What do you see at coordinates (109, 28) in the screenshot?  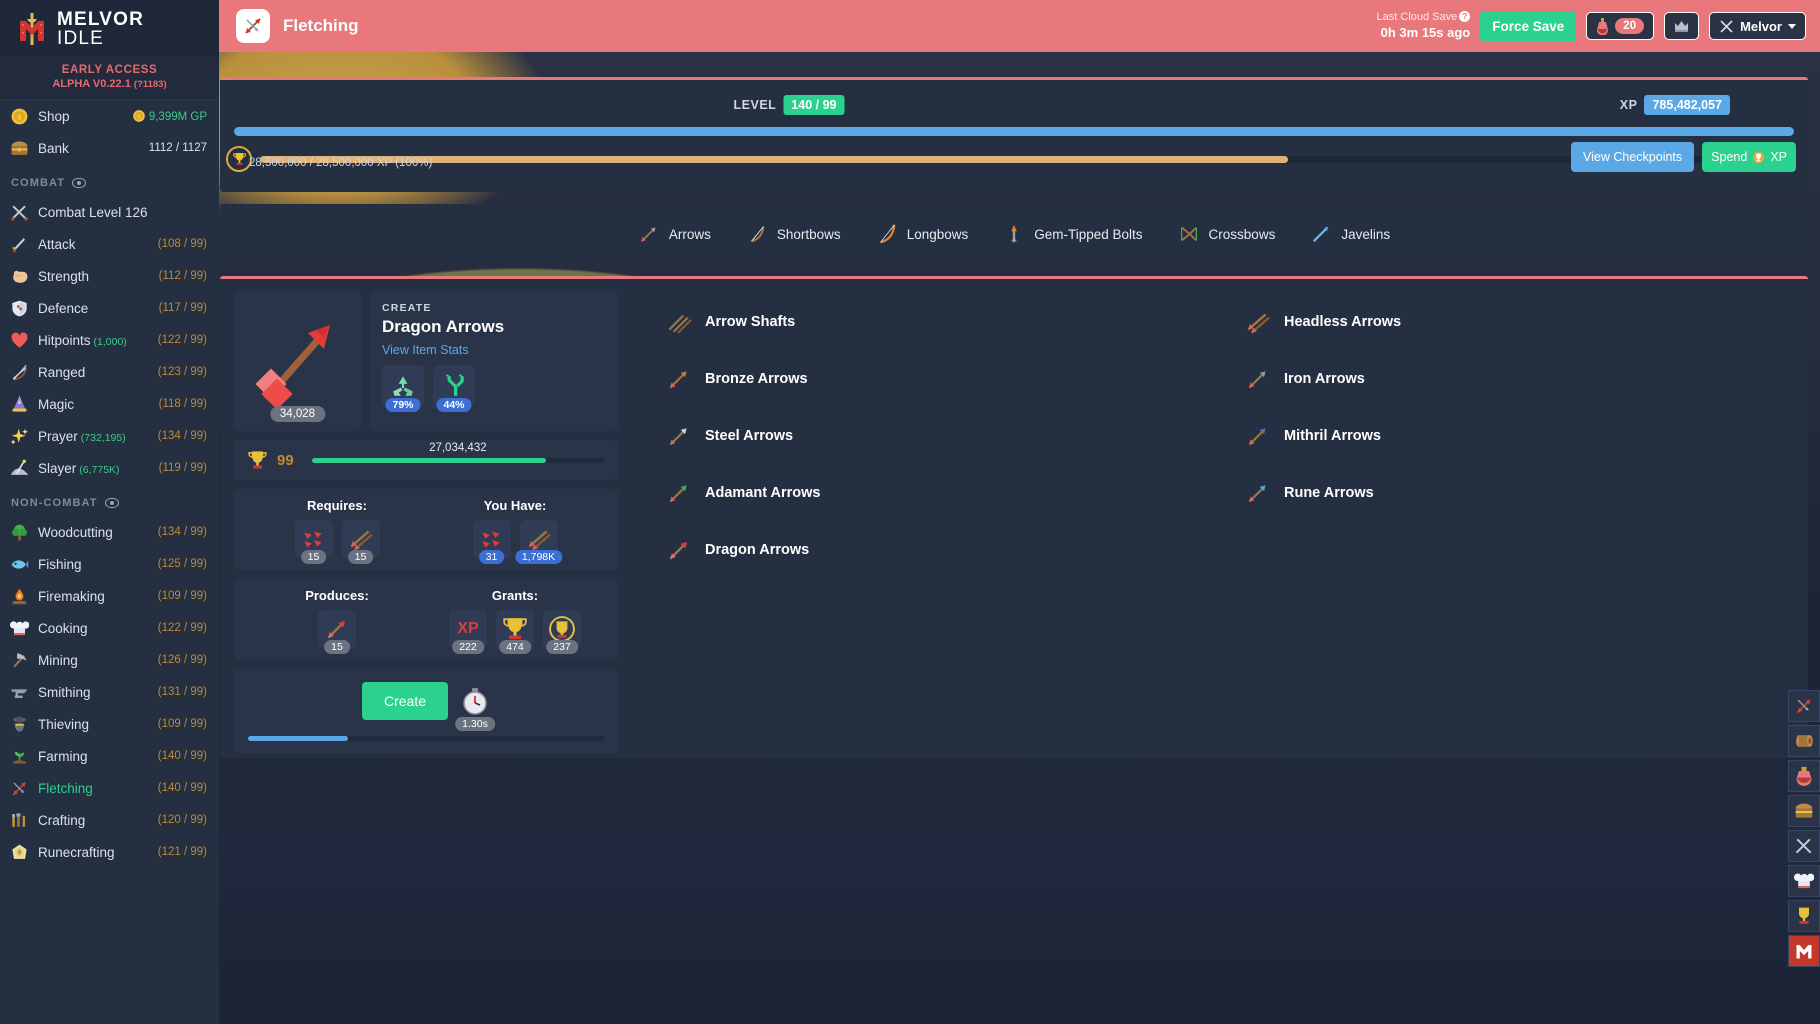 I see `brand-logo-area: MELVOR IDLE` at bounding box center [109, 28].